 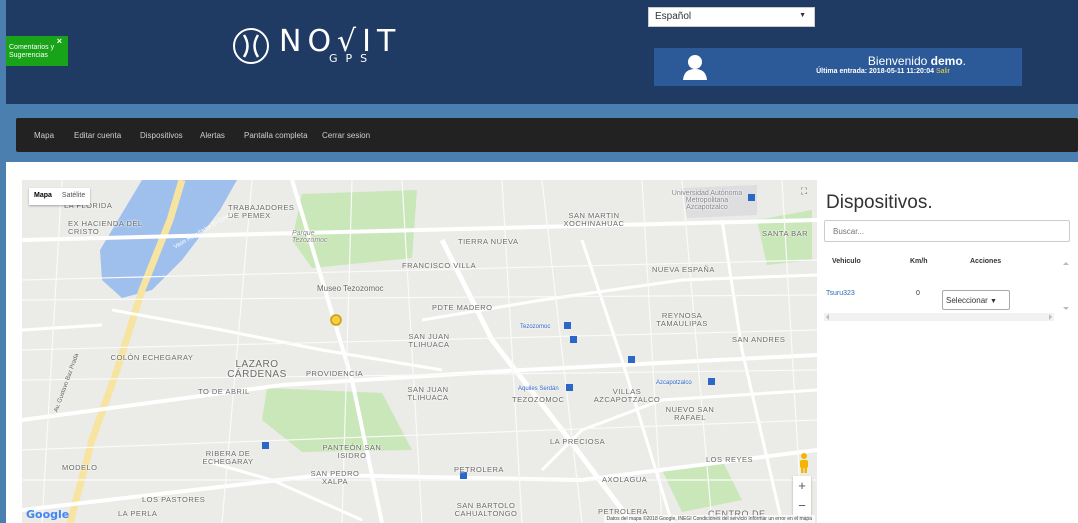 I want to click on map-label: SAN ANDRES, so click(x=759, y=339).